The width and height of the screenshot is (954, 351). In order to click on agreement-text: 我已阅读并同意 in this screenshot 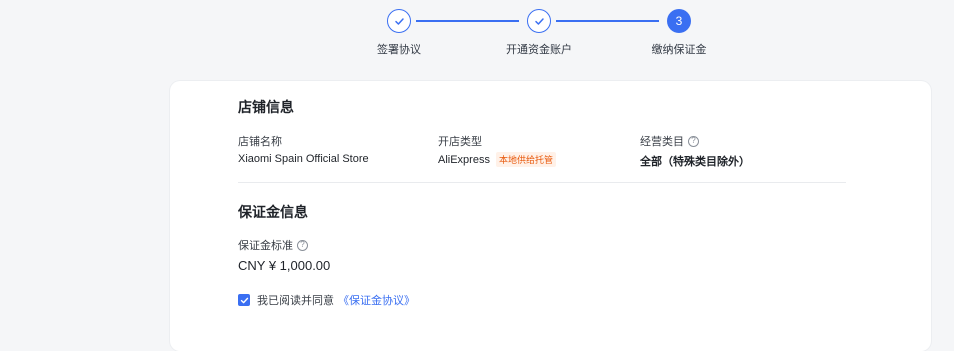, I will do `click(295, 301)`.